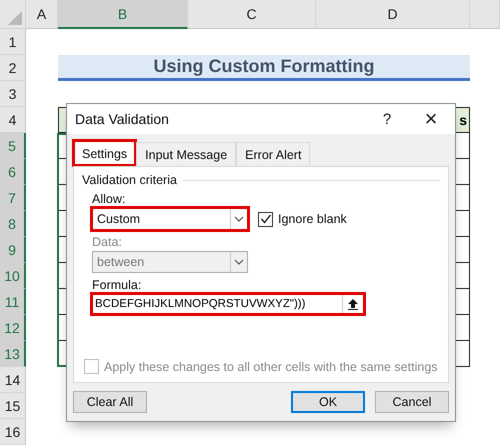  I want to click on formula-field: BCDEFGHIJKLMNOPQRSTUVWXYZ"))), so click(228, 304).